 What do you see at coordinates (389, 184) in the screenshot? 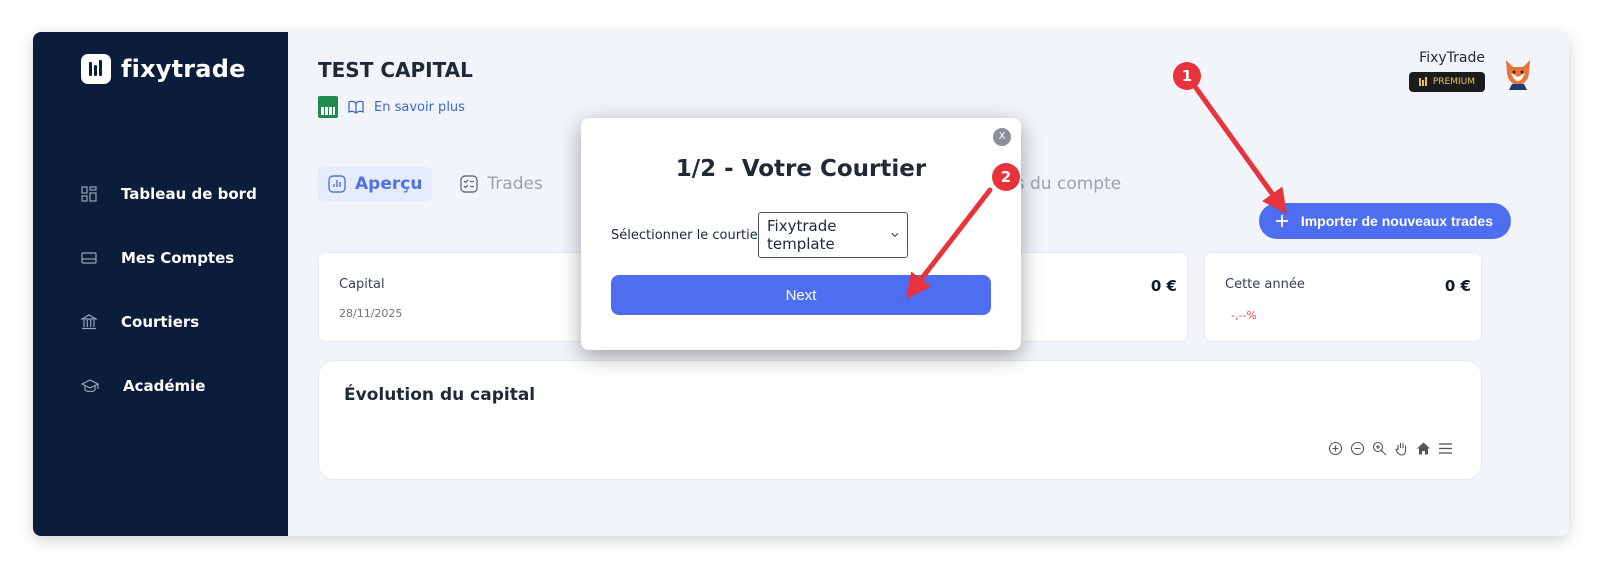
I see `tab-label: Aperçu` at bounding box center [389, 184].